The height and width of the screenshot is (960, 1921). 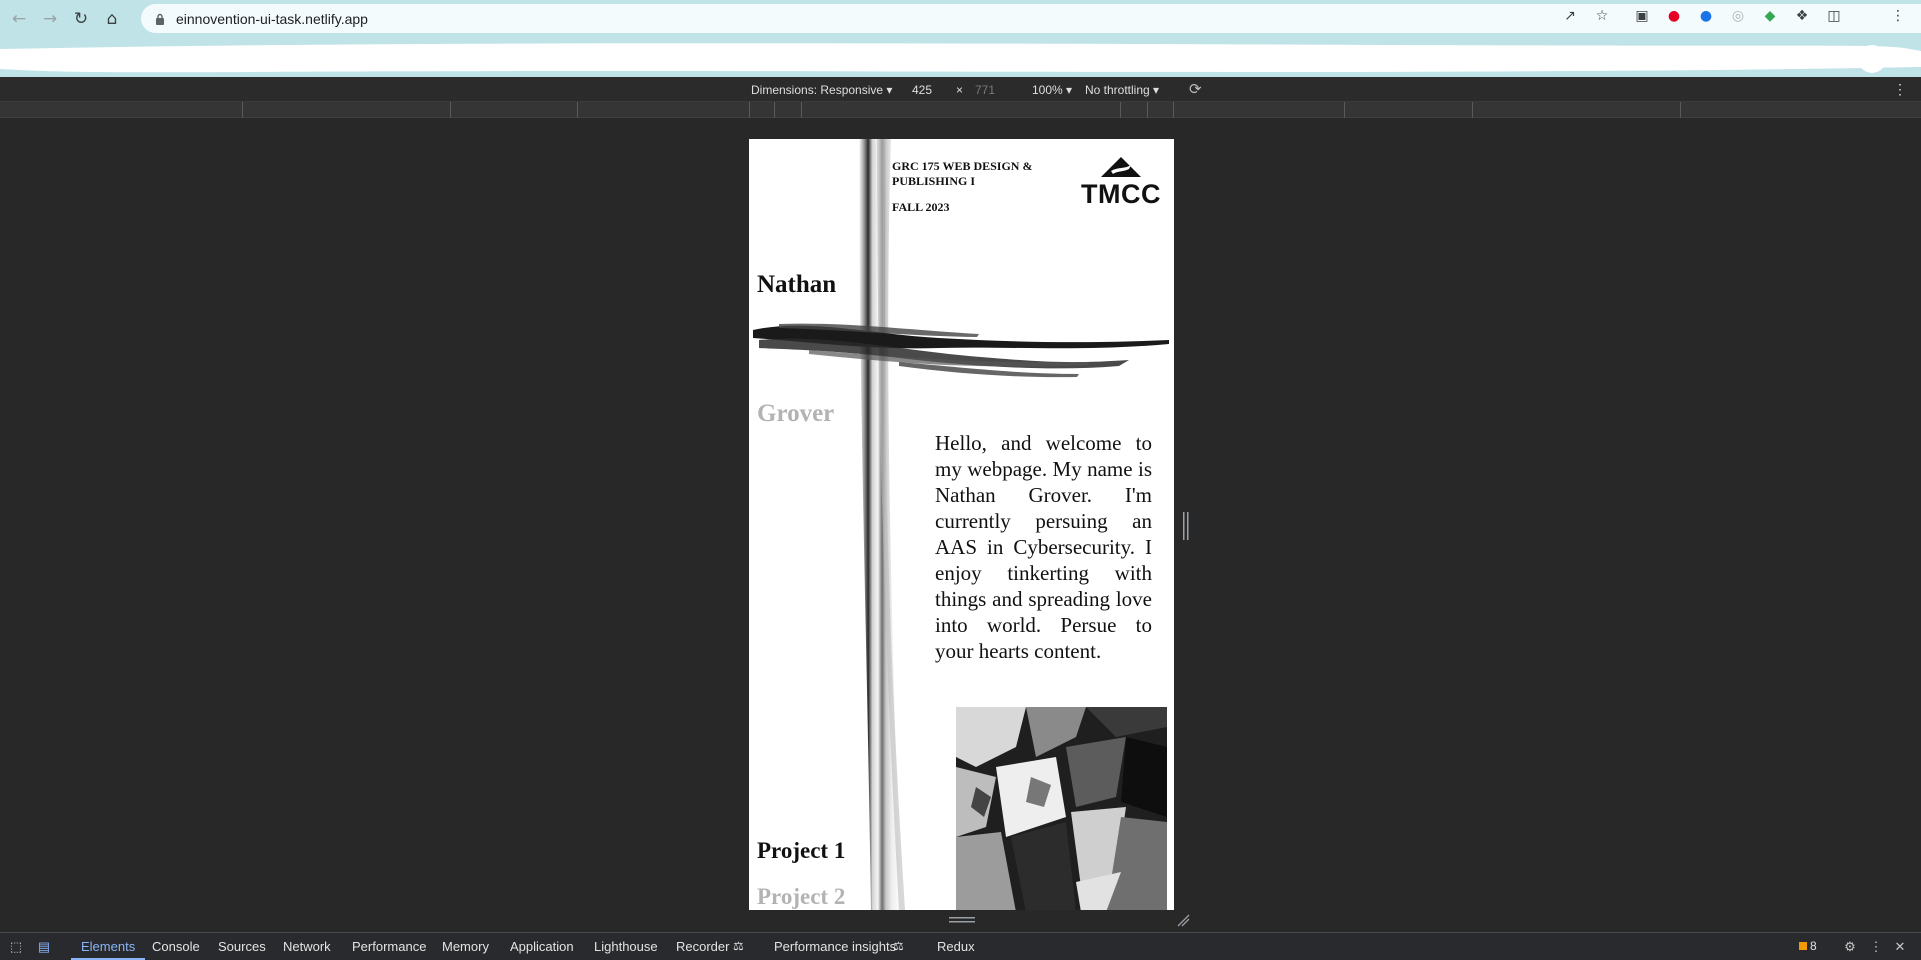 What do you see at coordinates (44, 947) in the screenshot?
I see `device-toolbar-toggle-icon: ▤` at bounding box center [44, 947].